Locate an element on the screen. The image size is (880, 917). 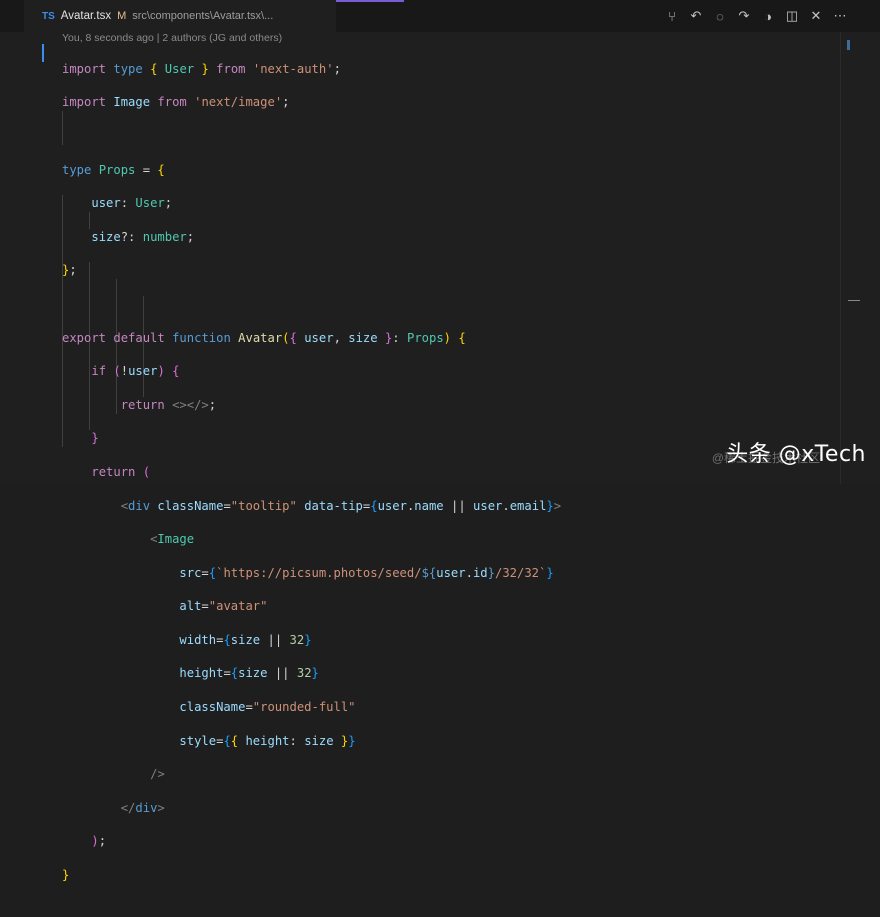
code-line: /> is located at coordinates (157, 774).